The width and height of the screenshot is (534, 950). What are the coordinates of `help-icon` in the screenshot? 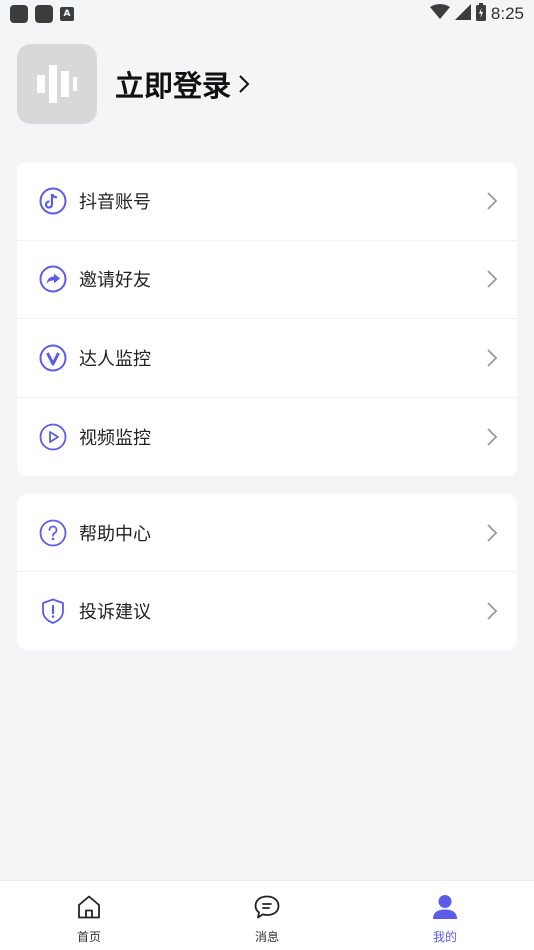 It's located at (53, 533).